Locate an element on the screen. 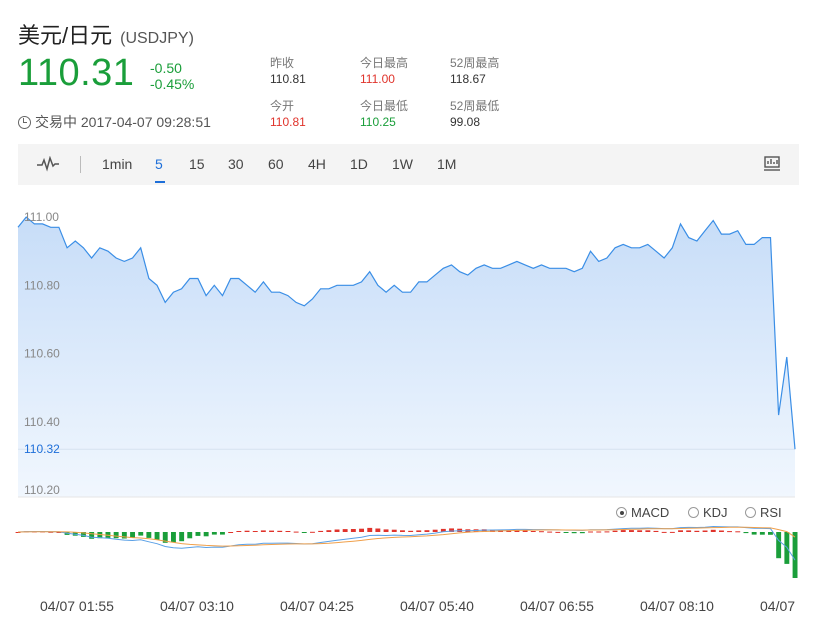  x-tick-label: 04/07 is located at coordinates (777, 606).